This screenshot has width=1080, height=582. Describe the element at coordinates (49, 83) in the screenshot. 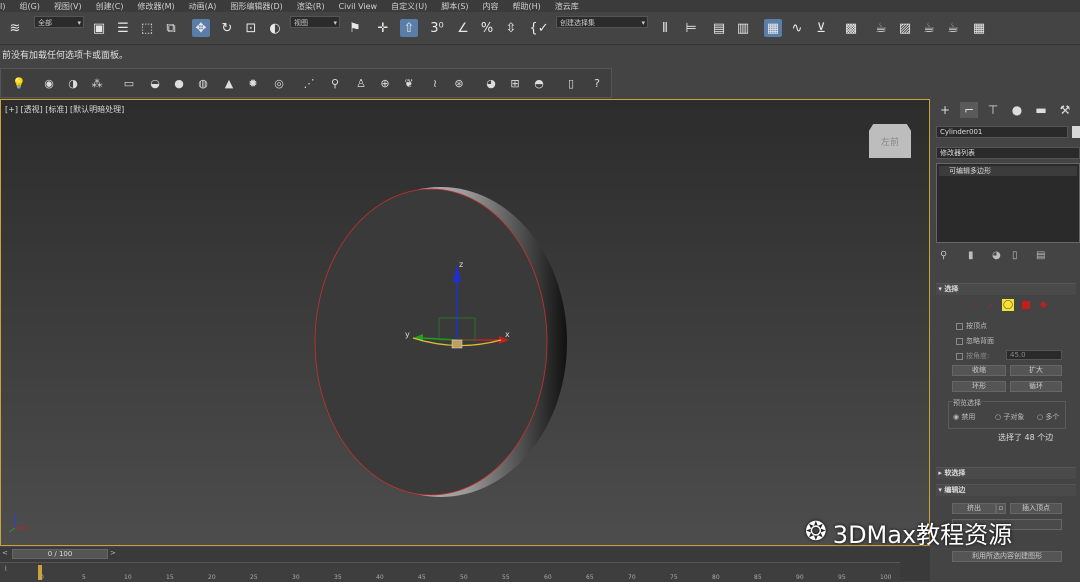

I see `camera-icon: ◉` at that location.